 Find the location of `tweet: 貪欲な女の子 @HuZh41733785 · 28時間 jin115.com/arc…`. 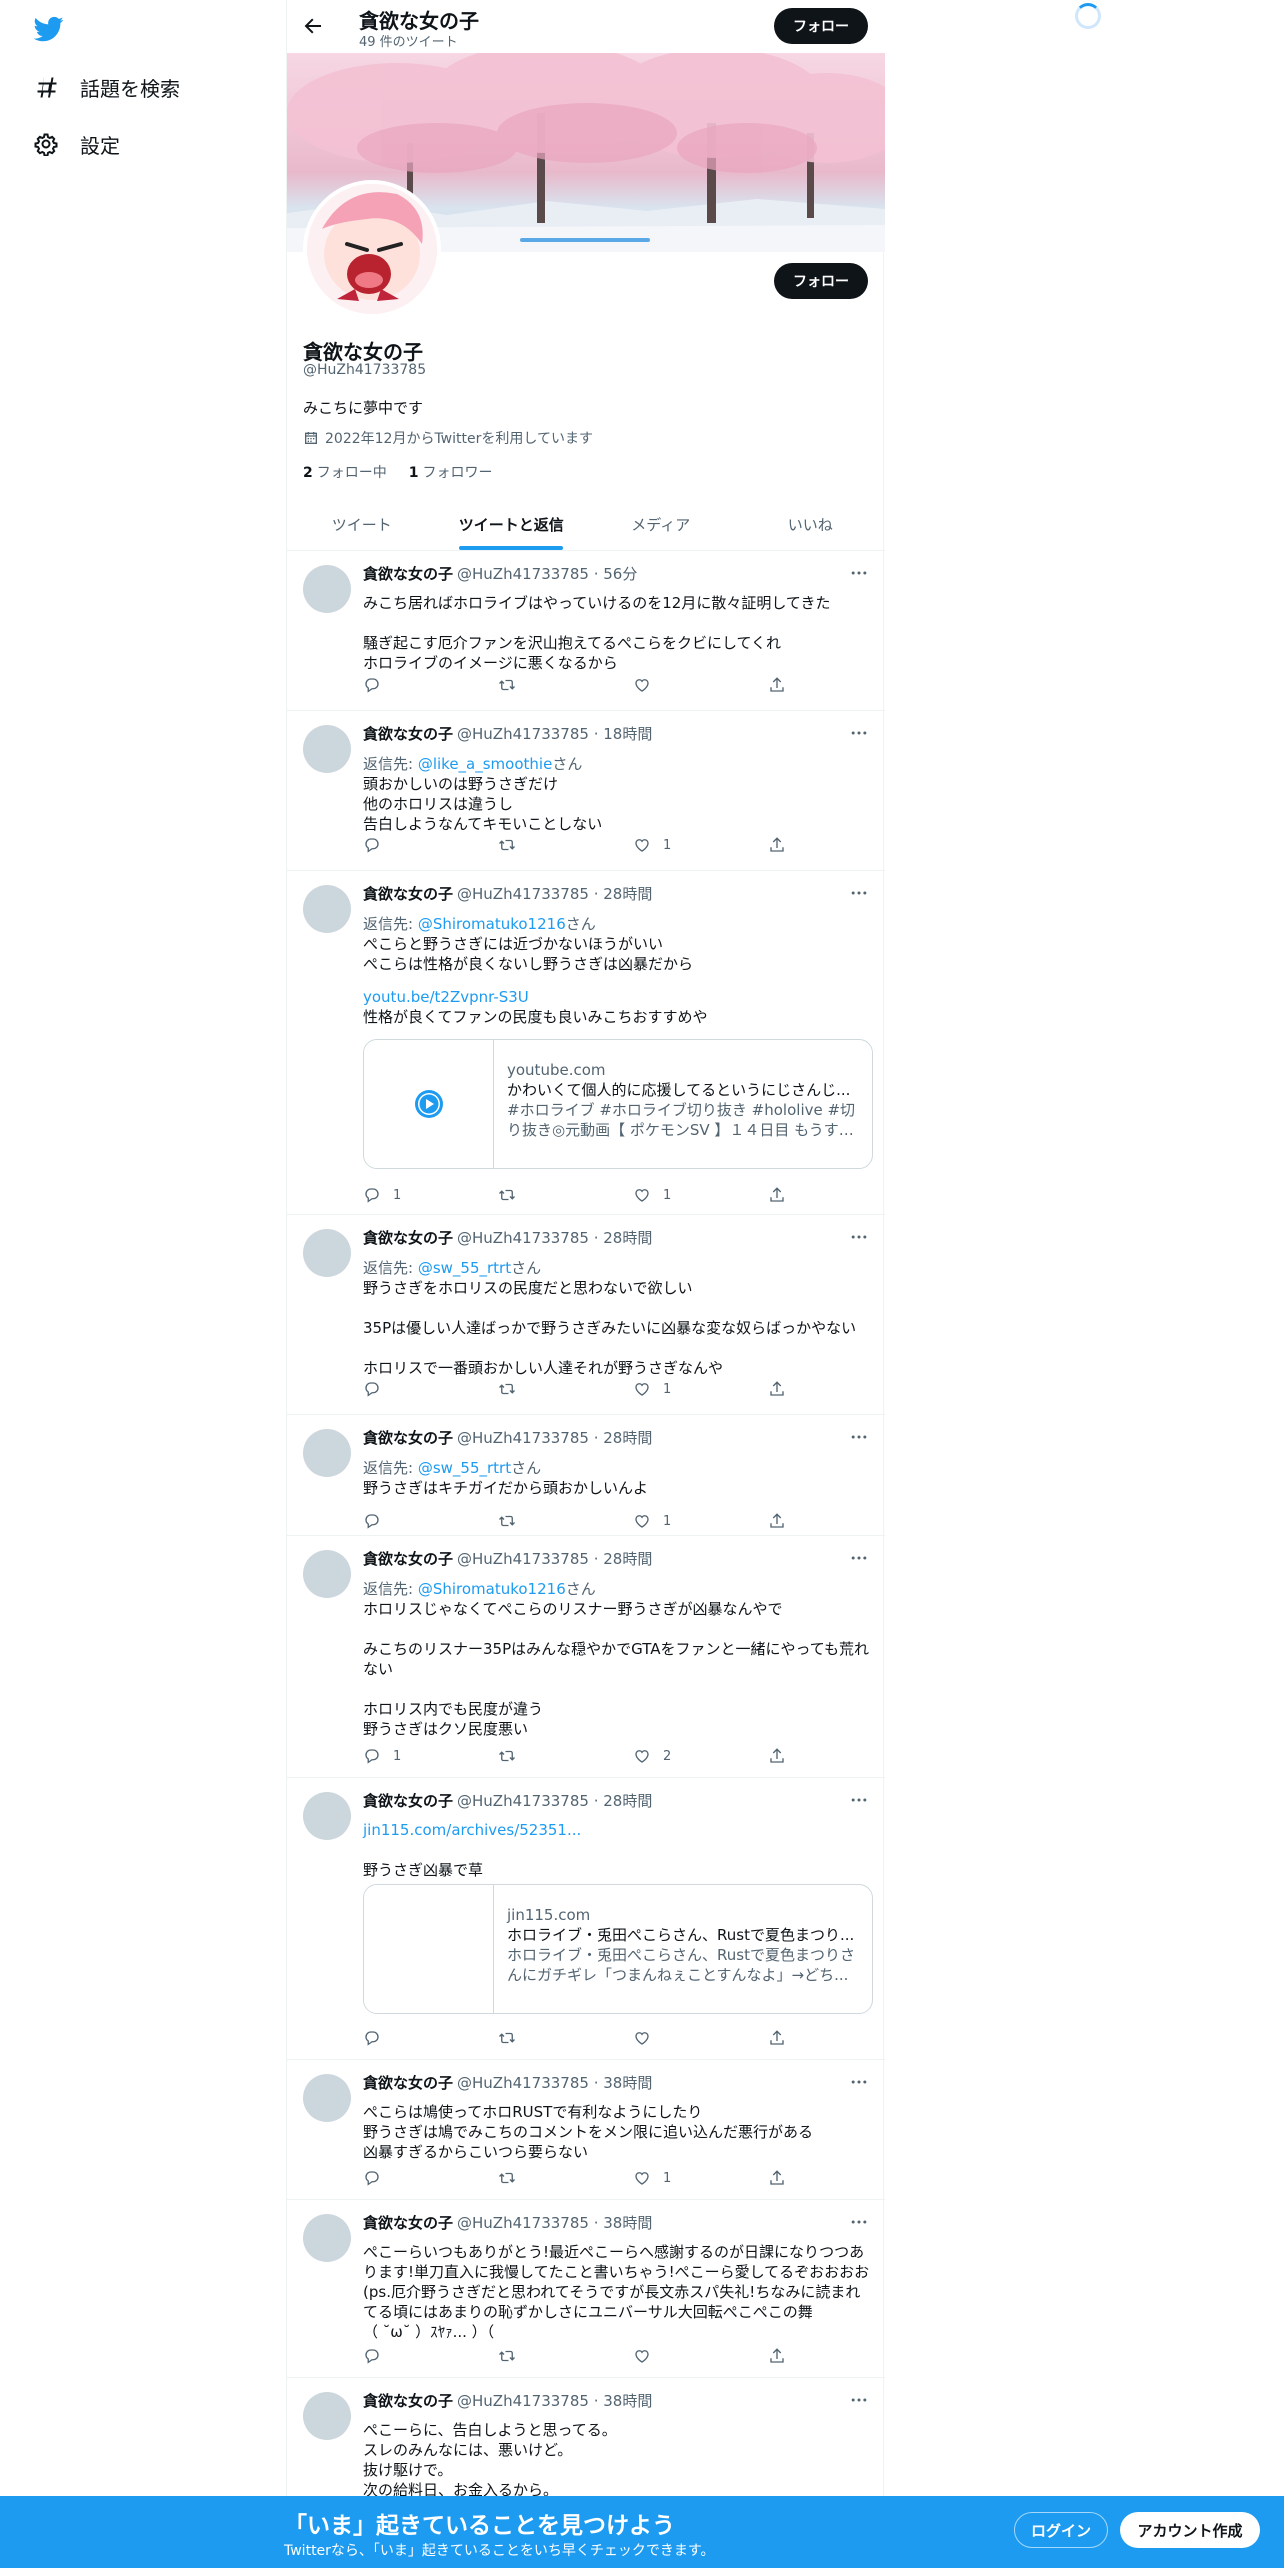

tweet: 貪欲な女の子 @HuZh41733785 · 28時間 jin115.com/arc… is located at coordinates (586, 1919).